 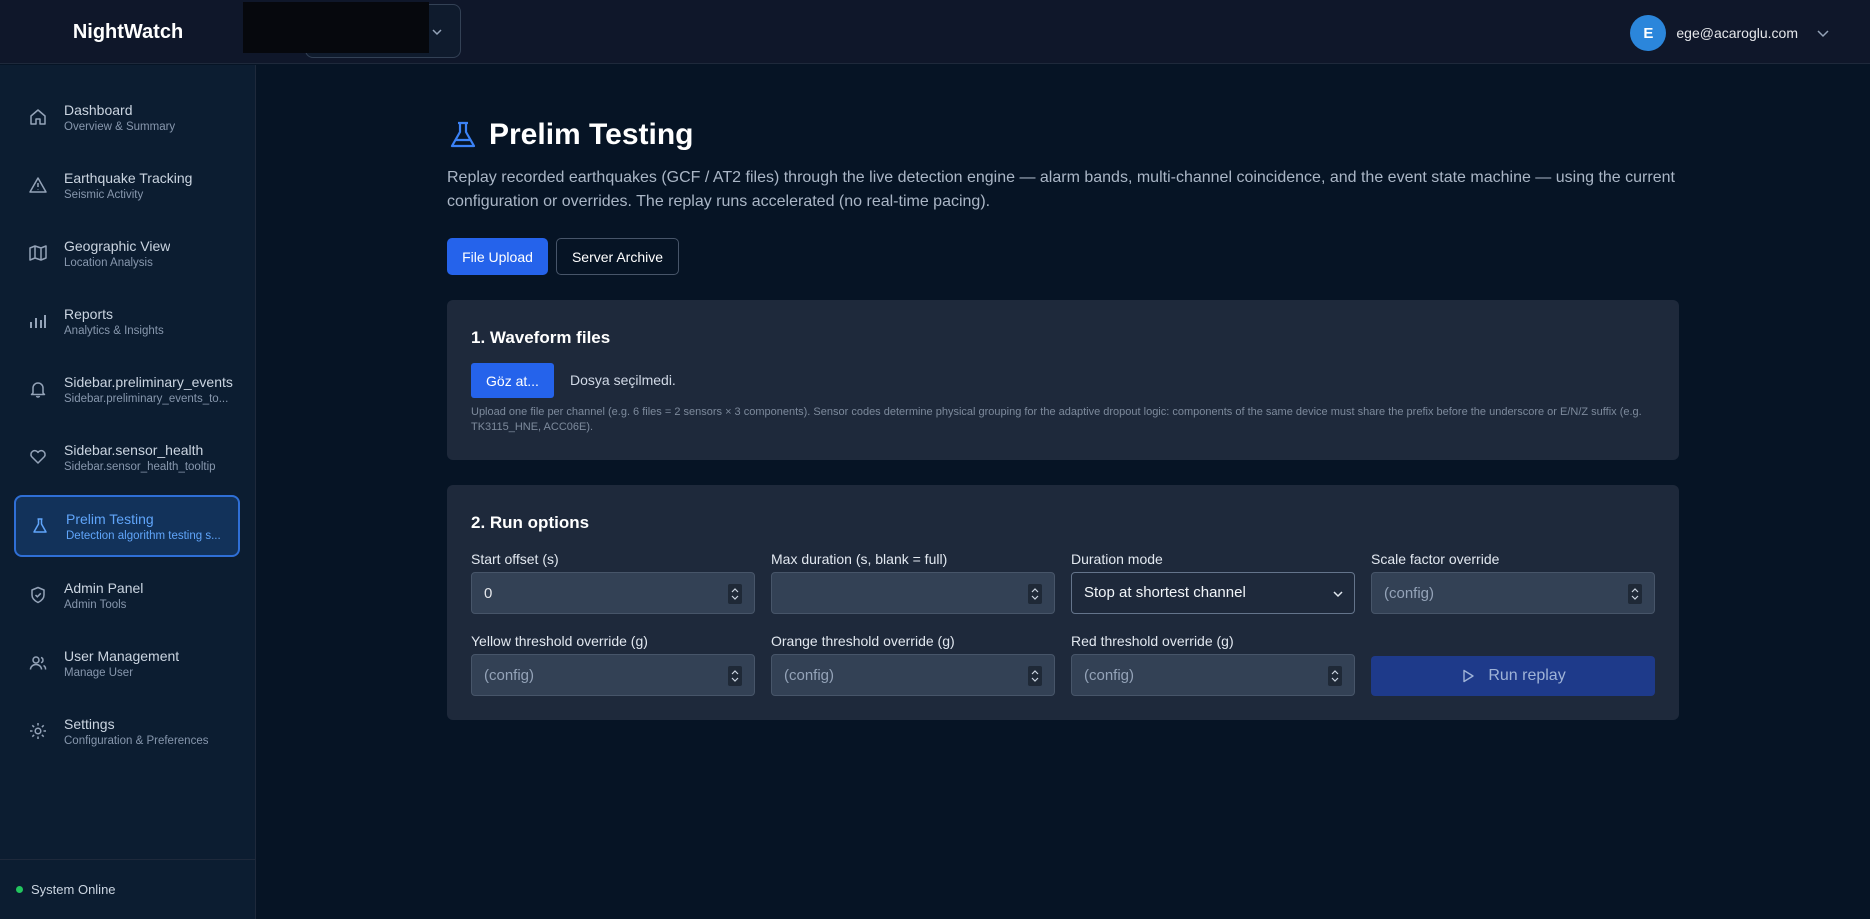 What do you see at coordinates (127, 731) in the screenshot?
I see `sidebar-item-settings: Settings Configuration & Preferences` at bounding box center [127, 731].